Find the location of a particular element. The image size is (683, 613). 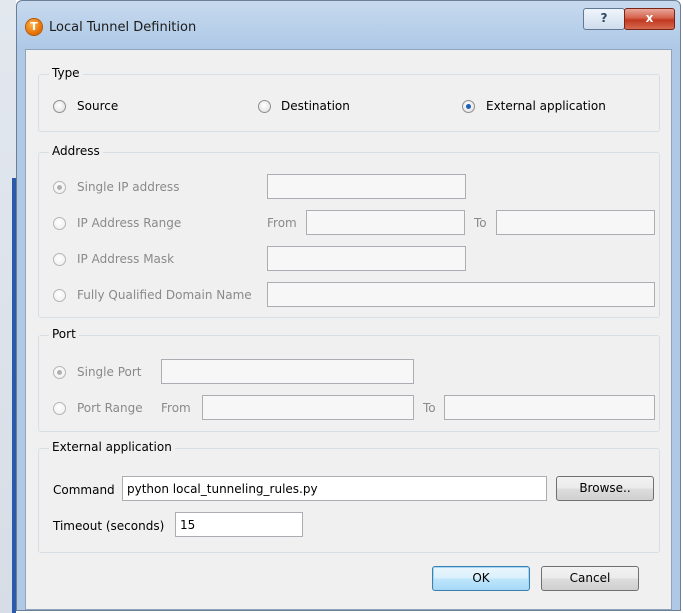

radio-port-range-label: Port Range is located at coordinates (110, 408).